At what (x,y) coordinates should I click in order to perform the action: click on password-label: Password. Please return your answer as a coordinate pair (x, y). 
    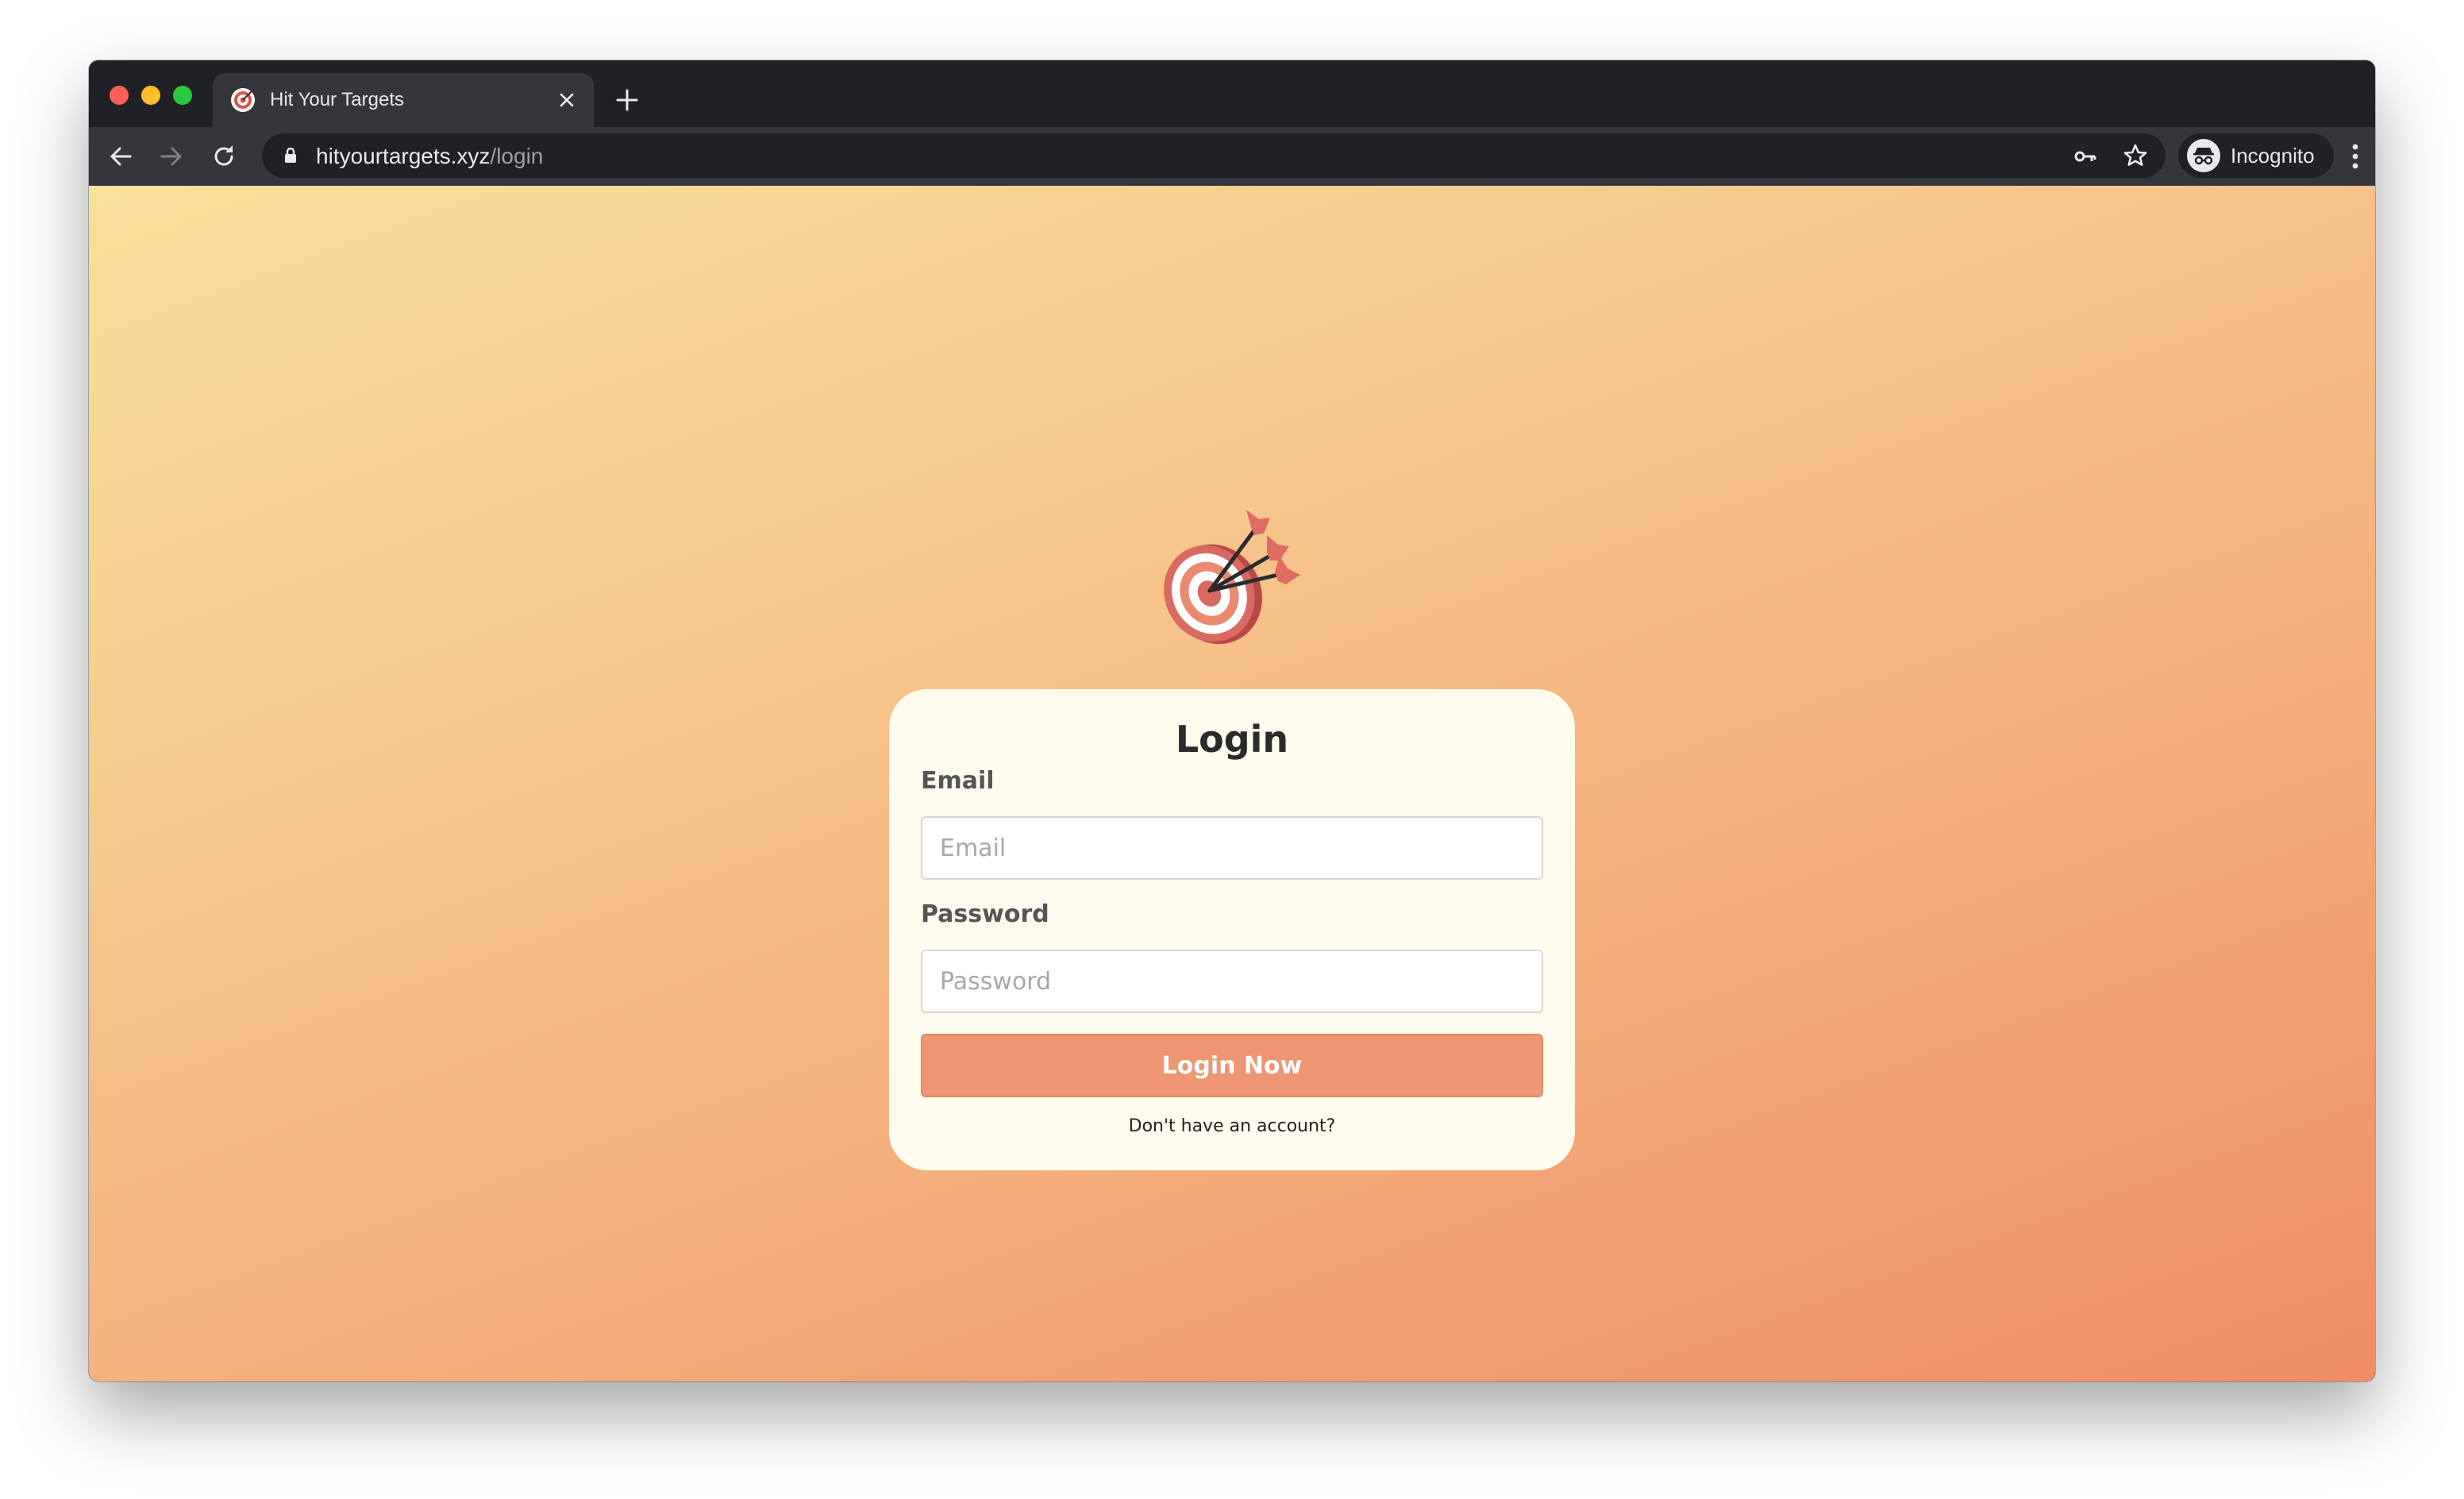
    Looking at the image, I should click on (985, 914).